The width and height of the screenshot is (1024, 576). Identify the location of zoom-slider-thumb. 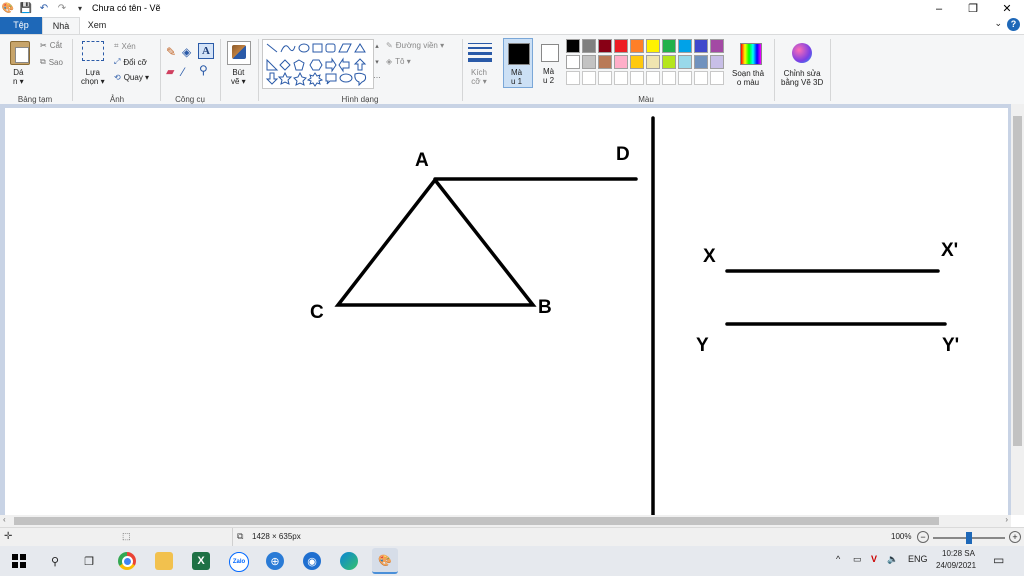
(969, 538).